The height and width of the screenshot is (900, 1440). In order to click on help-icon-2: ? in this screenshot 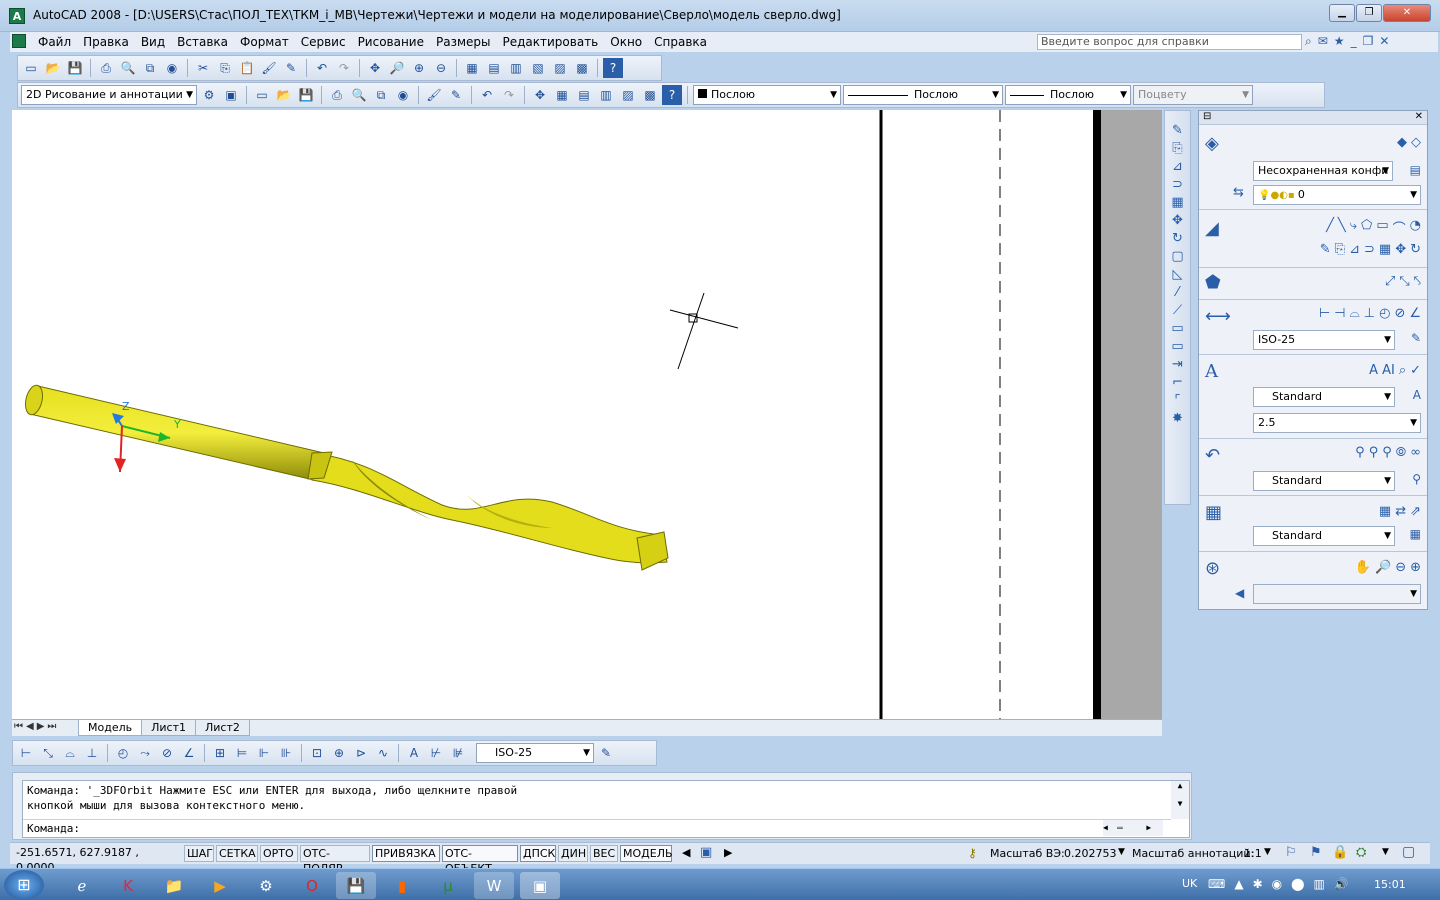, I will do `click(672, 95)`.